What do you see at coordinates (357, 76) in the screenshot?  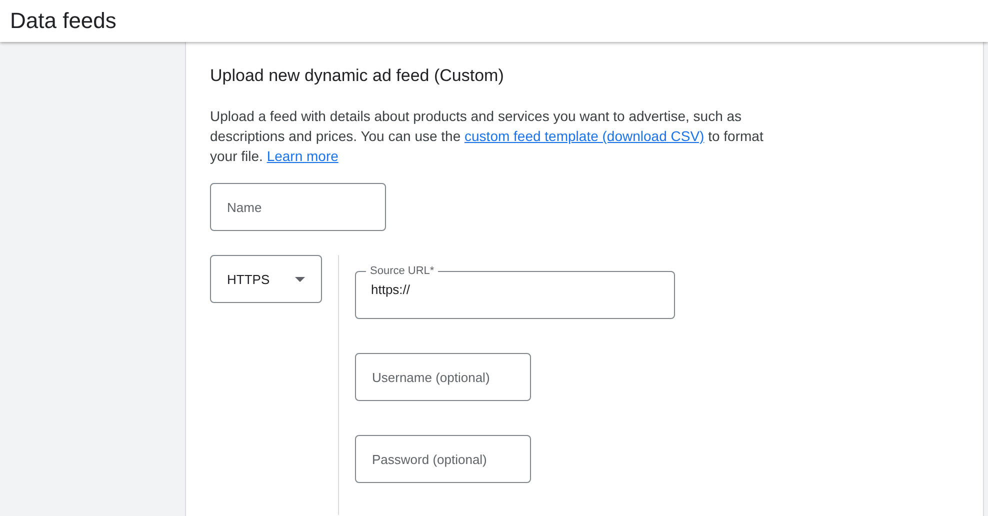 I see `form-title: Upload new dynamic ad feed (Custom)` at bounding box center [357, 76].